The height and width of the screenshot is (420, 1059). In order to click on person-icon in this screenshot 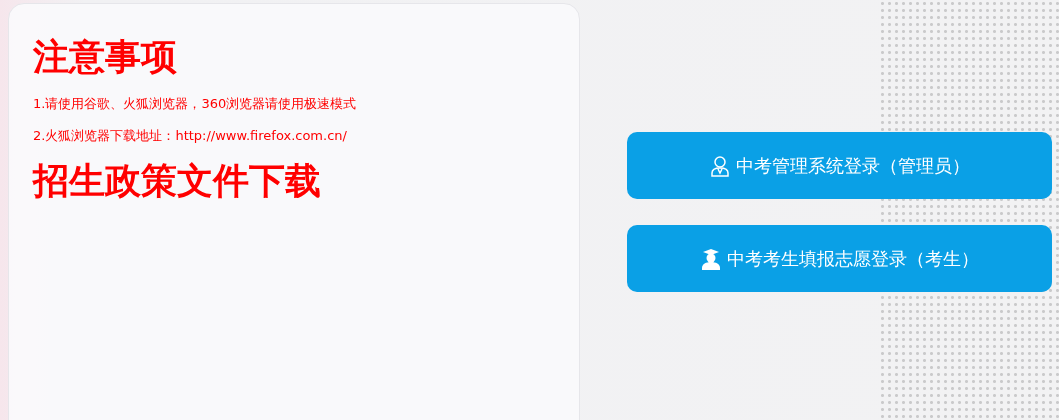, I will do `click(719, 165)`.